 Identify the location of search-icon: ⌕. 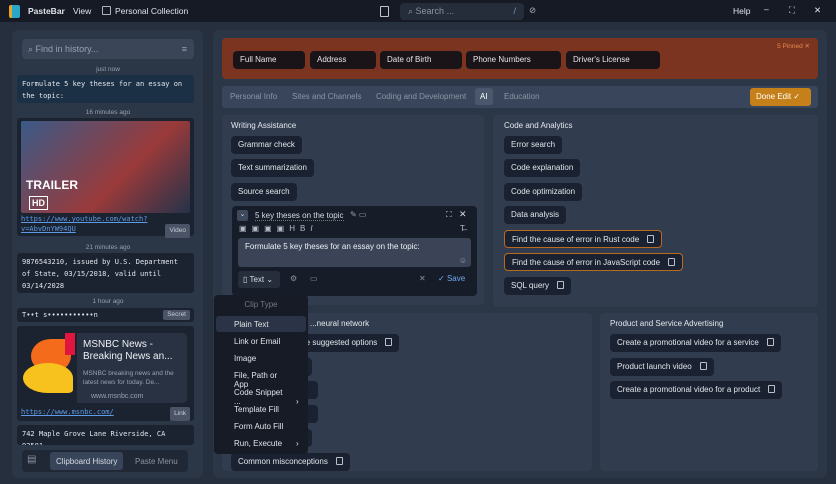
(412, 11).